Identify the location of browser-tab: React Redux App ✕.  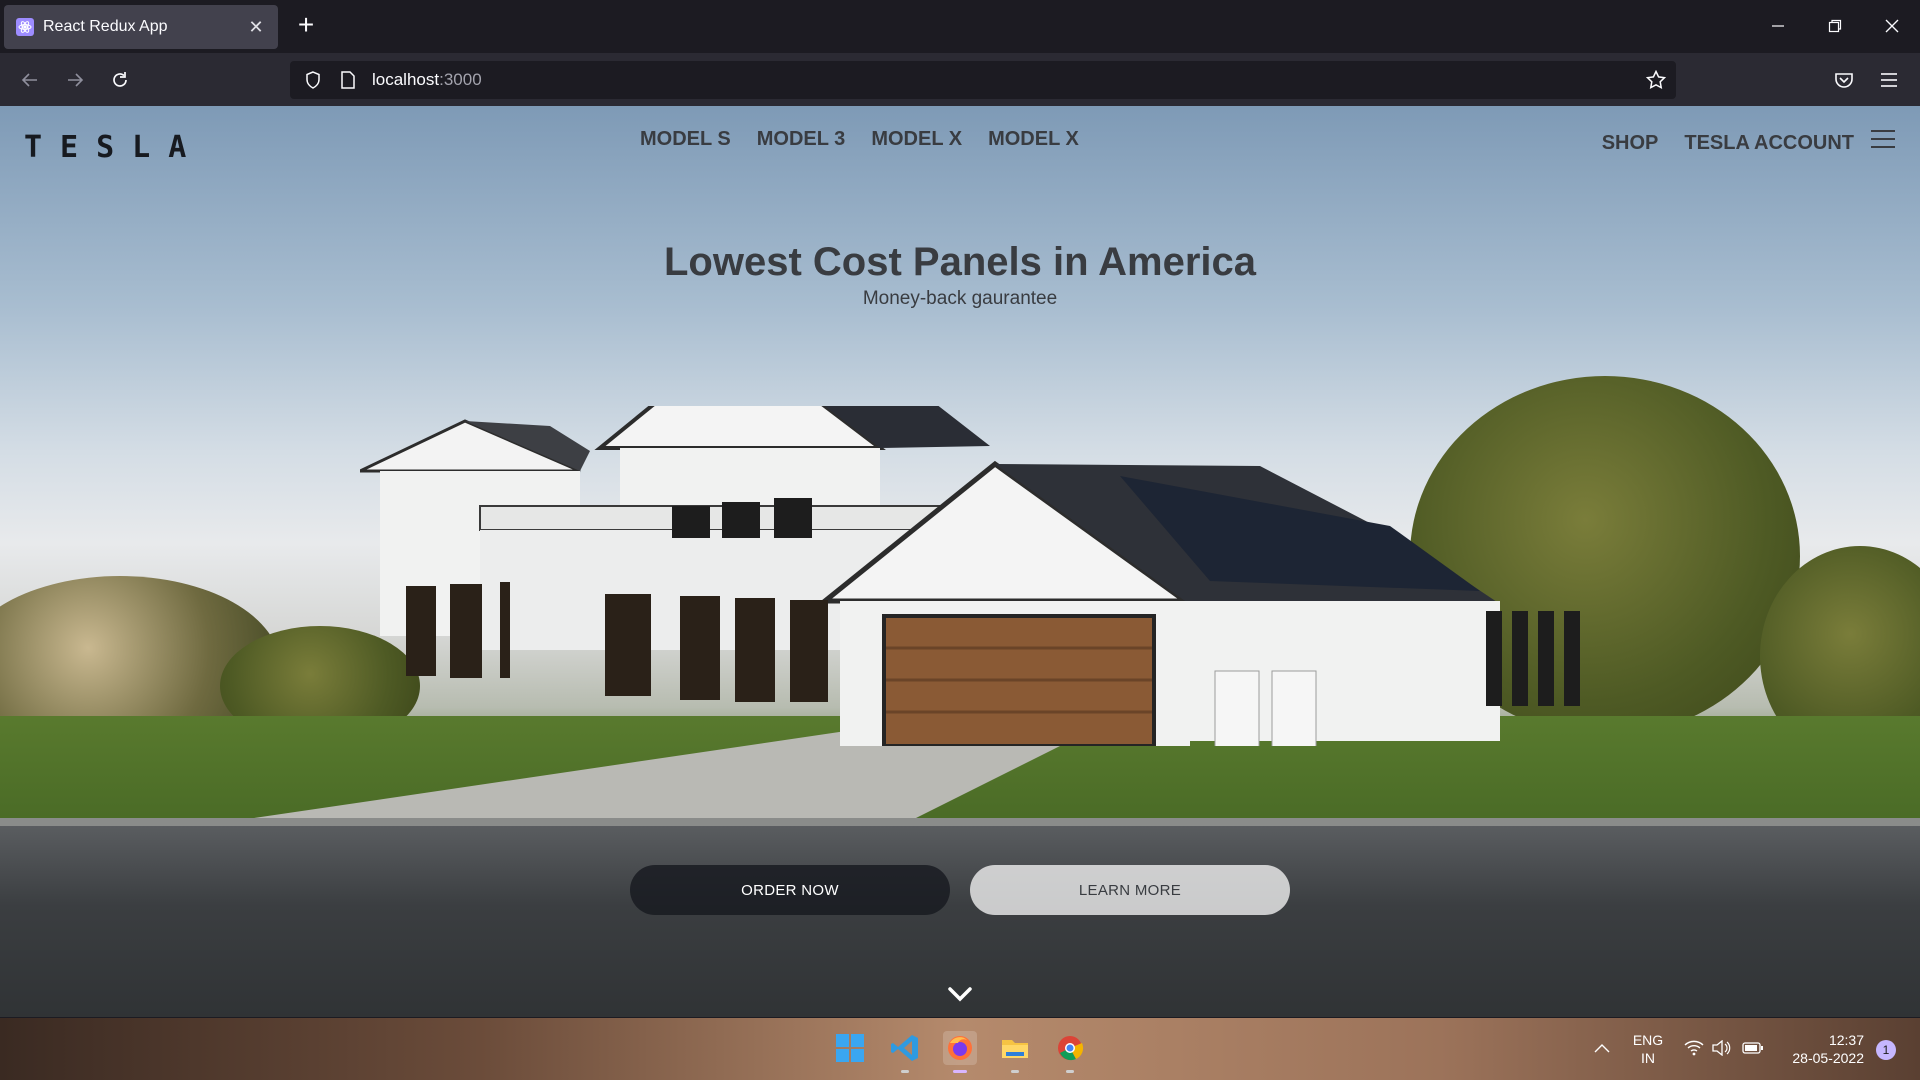
(141, 27).